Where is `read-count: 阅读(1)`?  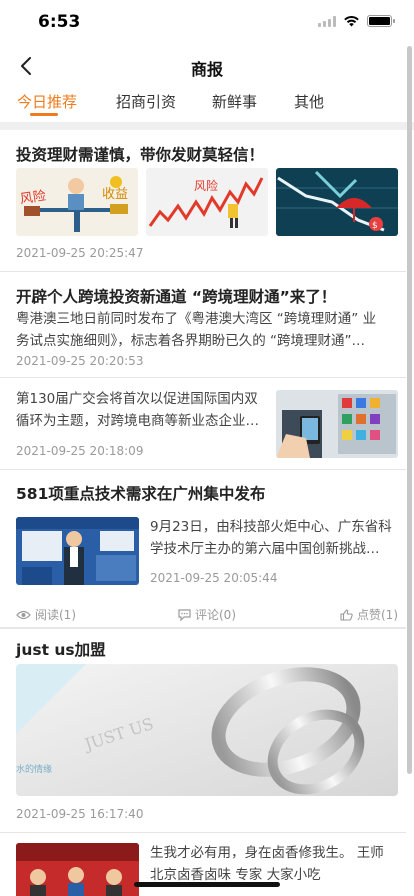 read-count: 阅读(1) is located at coordinates (46, 614).